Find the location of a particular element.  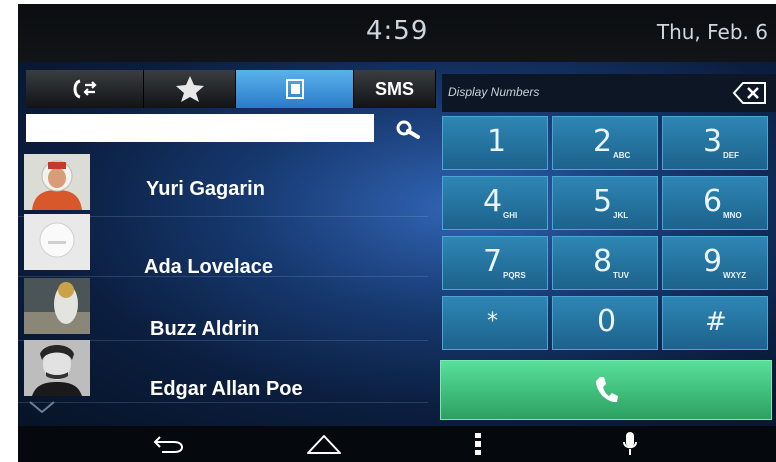

key-letters: TUV is located at coordinates (621, 275).